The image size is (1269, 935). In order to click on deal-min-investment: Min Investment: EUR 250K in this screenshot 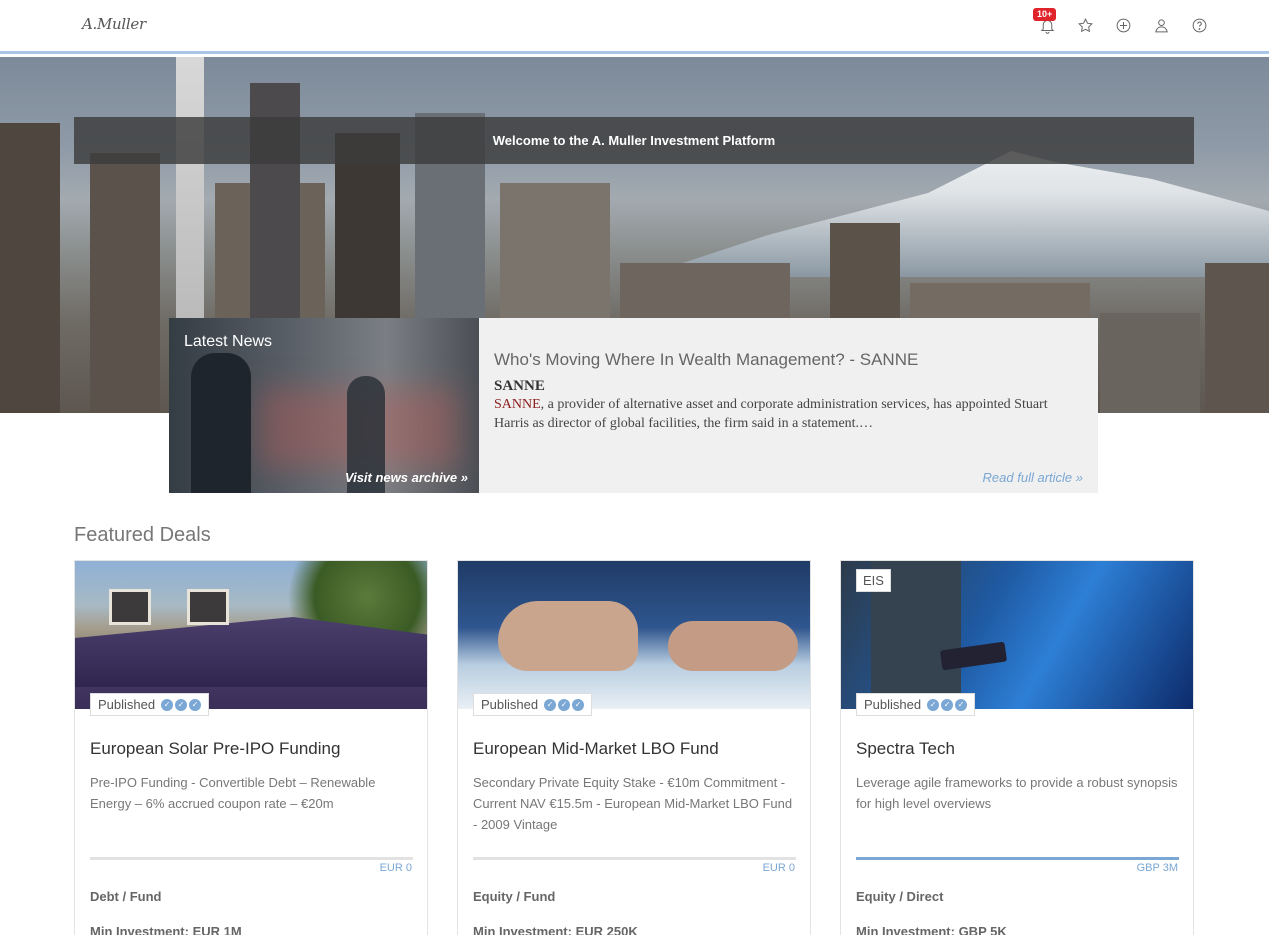, I will do `click(555, 929)`.